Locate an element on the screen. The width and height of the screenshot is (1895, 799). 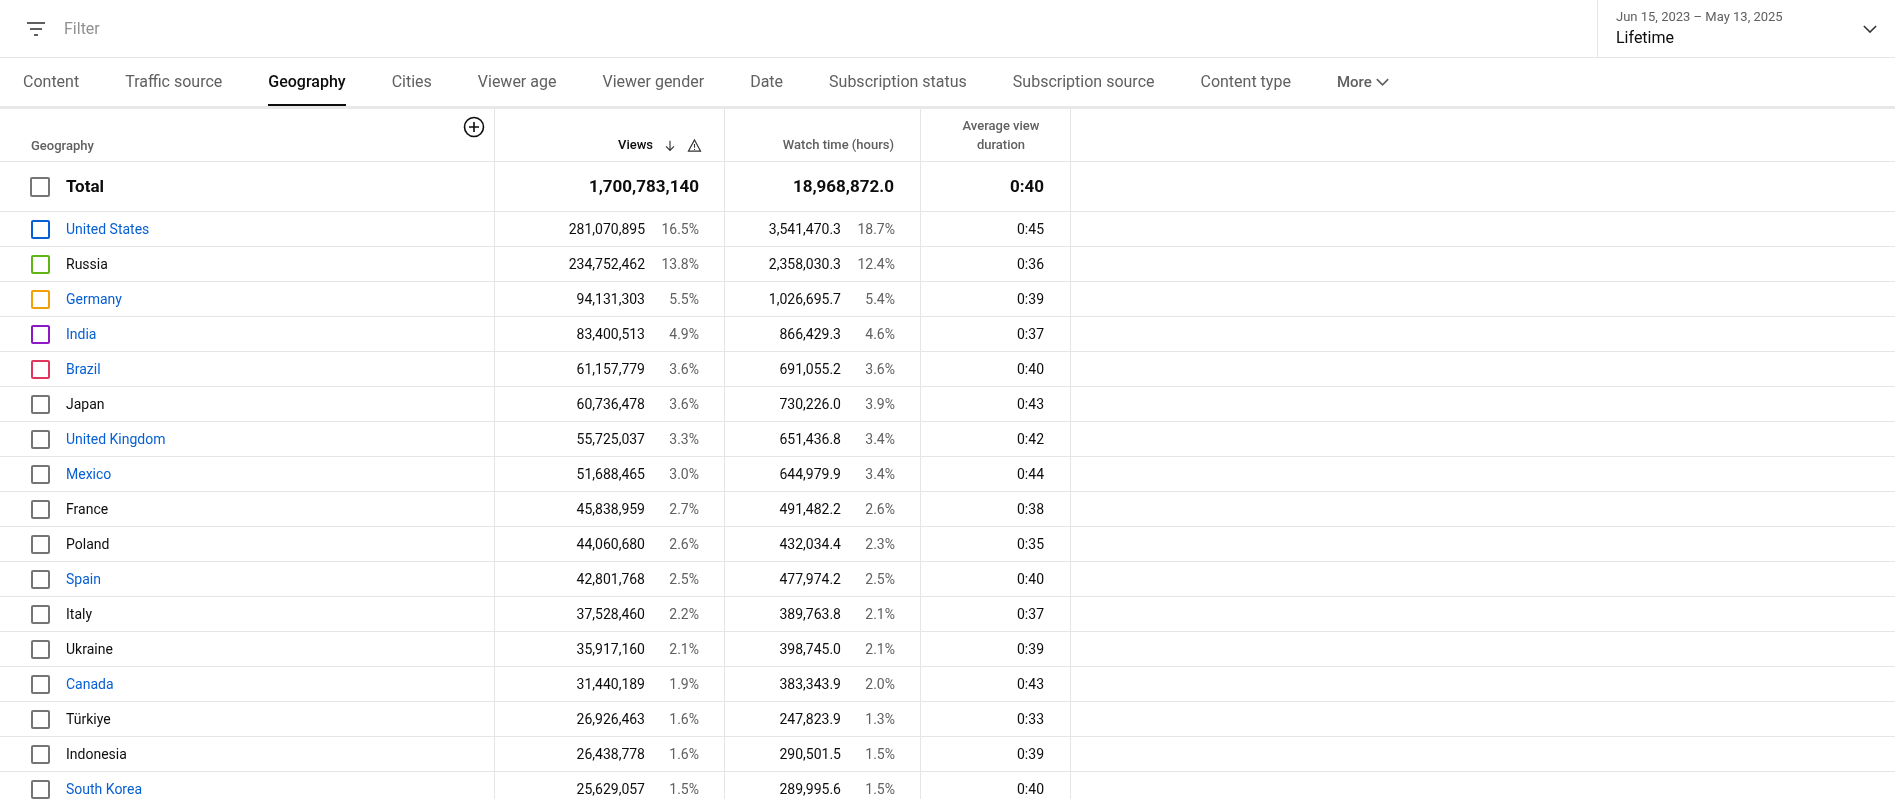
country-name: Japan is located at coordinates (85, 404).